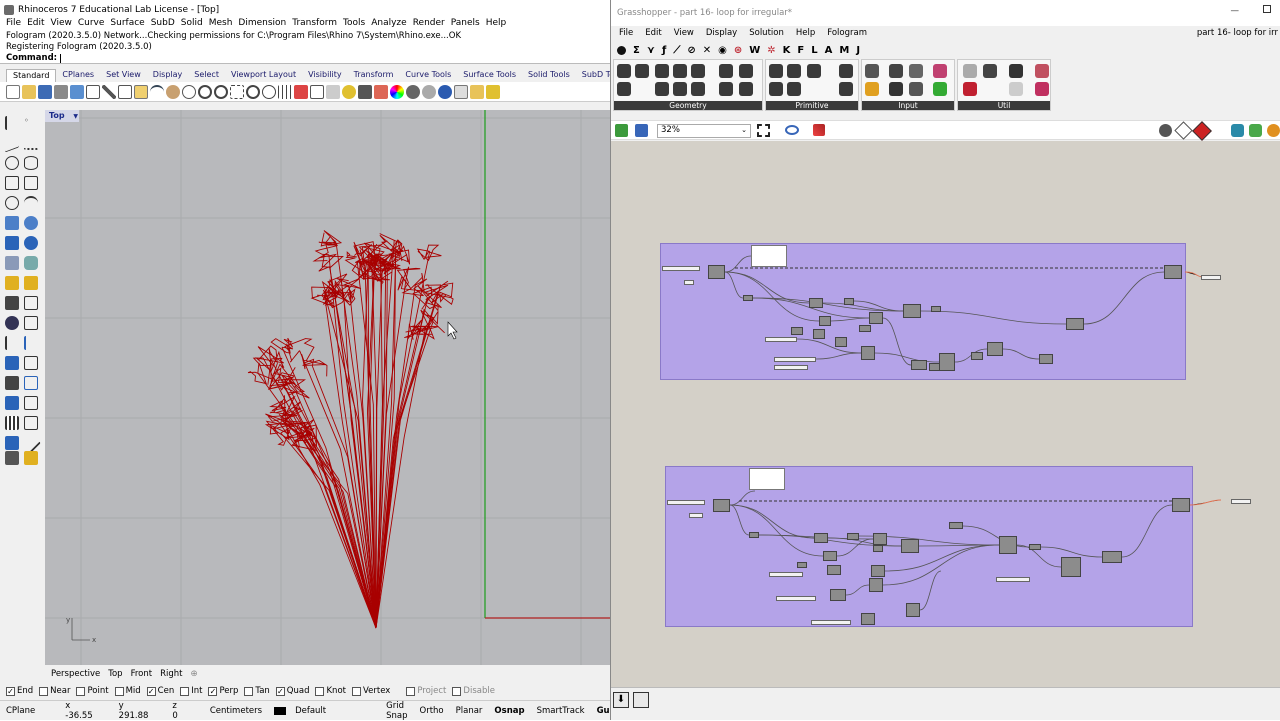 The width and height of the screenshot is (1280, 721). Describe the element at coordinates (303, 711) in the screenshot. I see `layer-indicator: Default` at that location.